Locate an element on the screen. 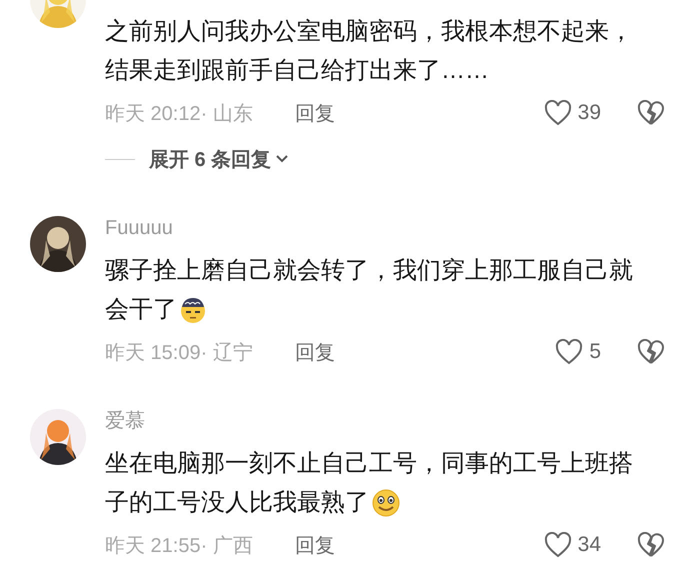 This screenshot has height=561, width=690. like-count: 34 is located at coordinates (589, 545).